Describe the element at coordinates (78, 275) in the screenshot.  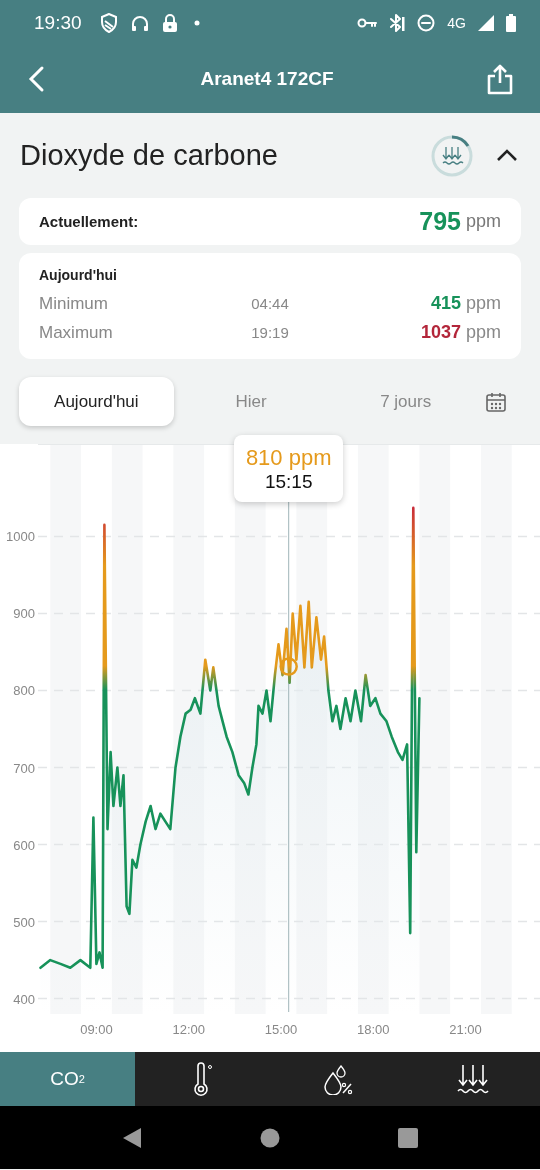
I see `summary-title: Aujourd'hui` at that location.